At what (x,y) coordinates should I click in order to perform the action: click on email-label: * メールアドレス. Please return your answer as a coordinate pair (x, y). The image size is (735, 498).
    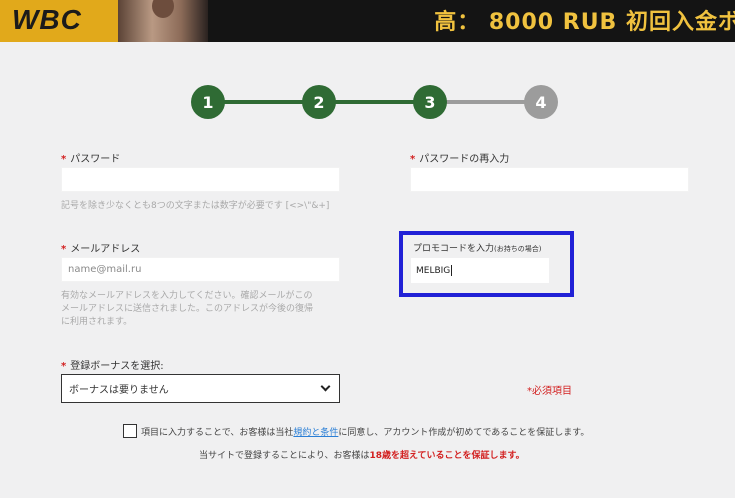
    Looking at the image, I should click on (100, 247).